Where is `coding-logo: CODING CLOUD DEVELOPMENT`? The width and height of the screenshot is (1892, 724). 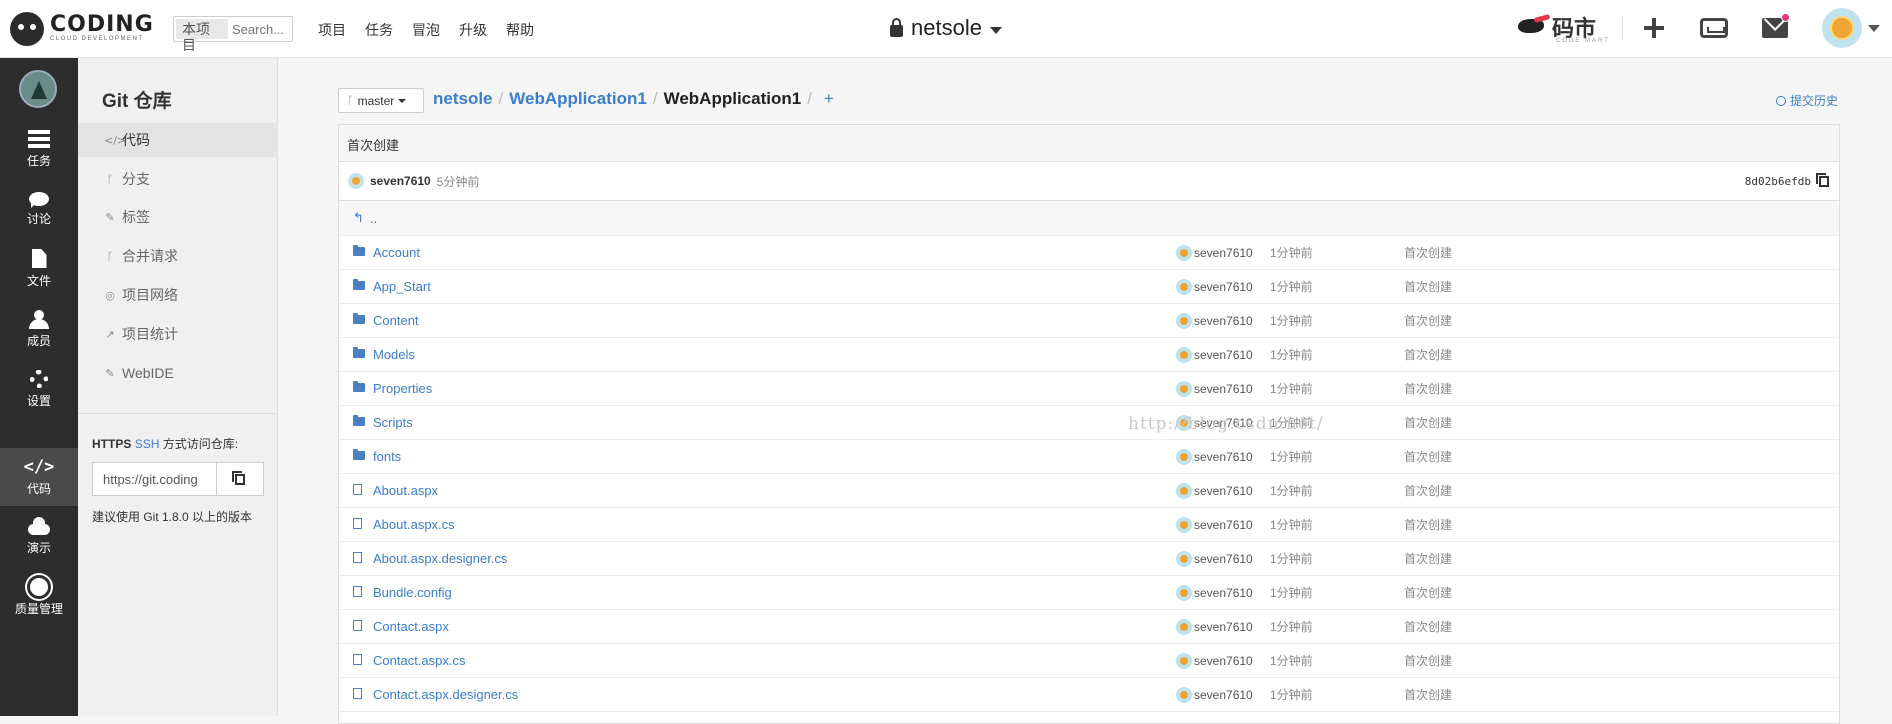
coding-logo: CODING CLOUD DEVELOPMENT is located at coordinates (82, 29).